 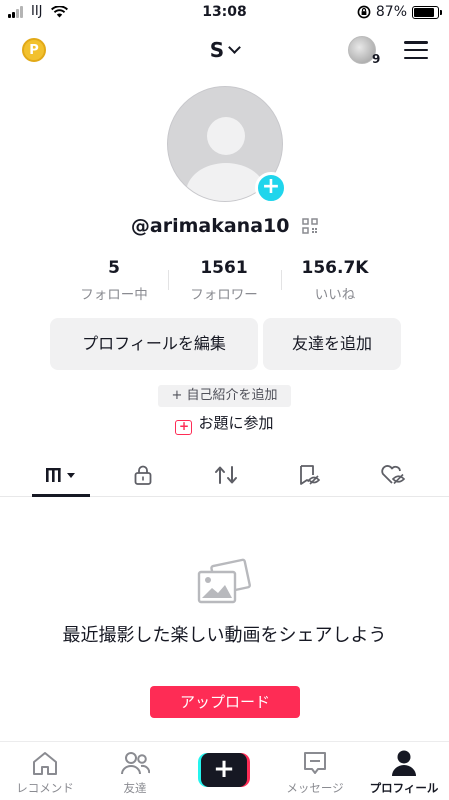 What do you see at coordinates (184, 427) in the screenshot?
I see `challenge-add-icon: +` at bounding box center [184, 427].